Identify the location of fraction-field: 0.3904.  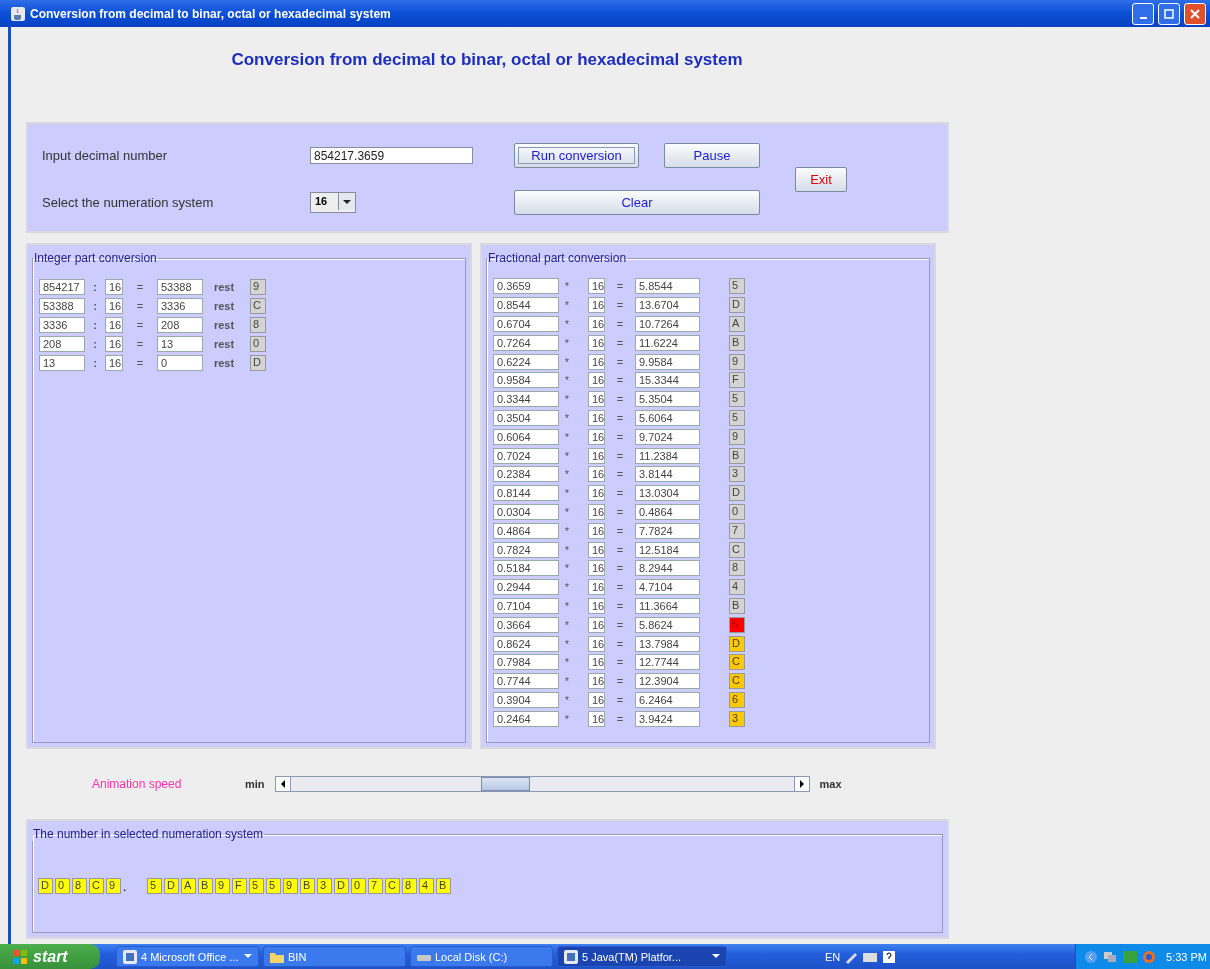
(526, 699).